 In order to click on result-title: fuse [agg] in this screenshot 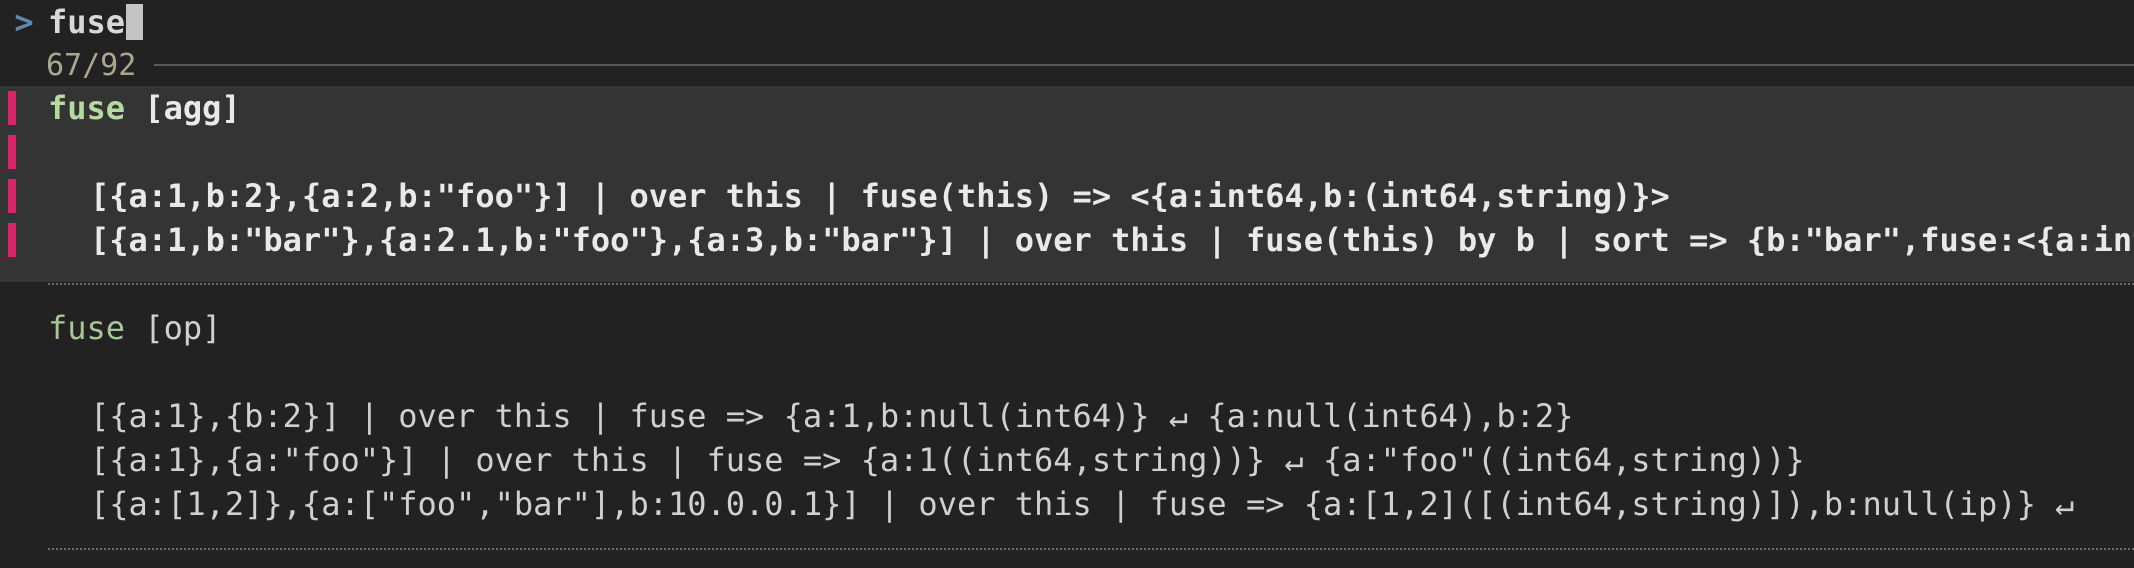, I will do `click(144, 108)`.